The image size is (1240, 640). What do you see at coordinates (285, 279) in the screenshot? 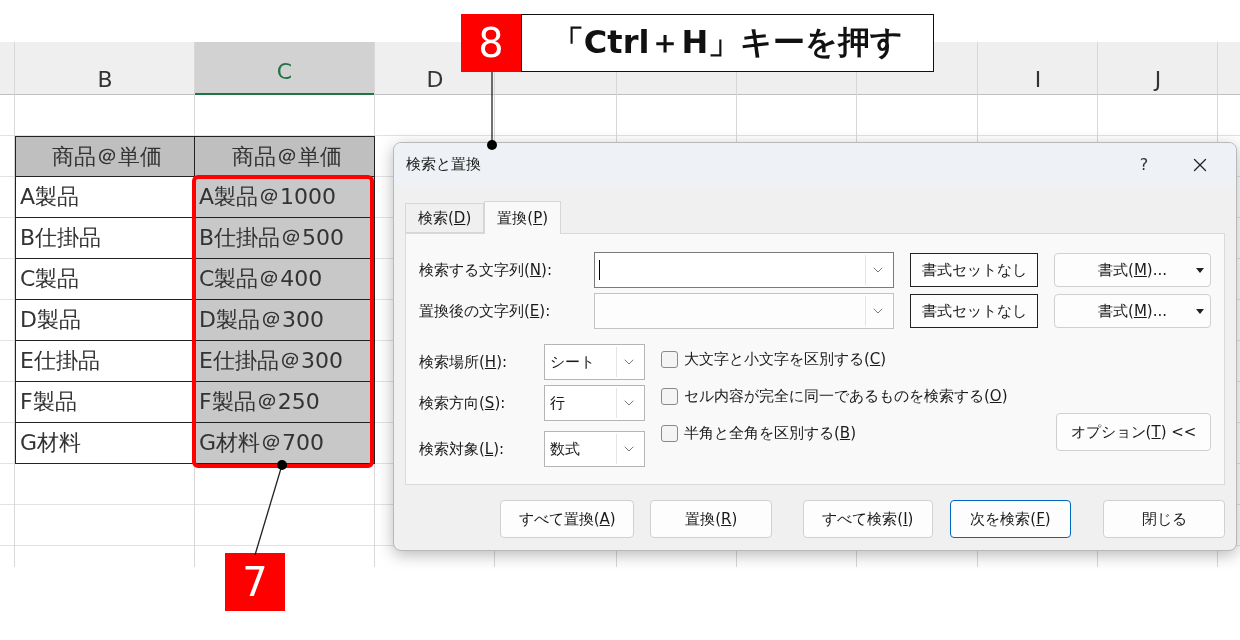
I see `table-cell: C製品＠400` at bounding box center [285, 279].